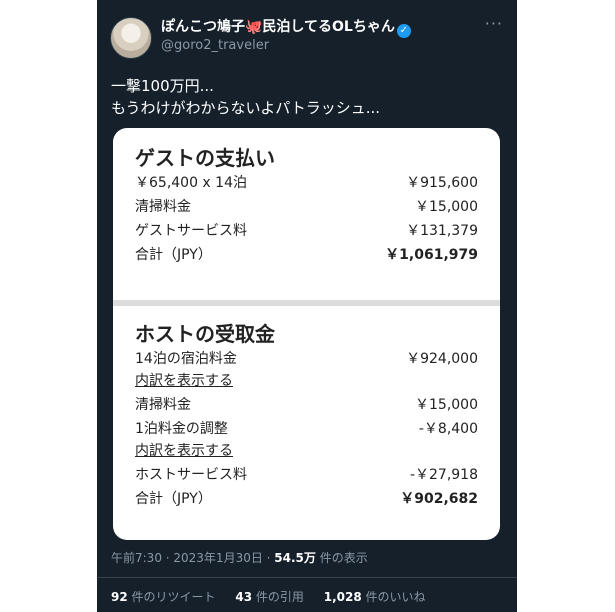 Image resolution: width=615 pixels, height=612 pixels. I want to click on views-count: 54.5万, so click(295, 558).